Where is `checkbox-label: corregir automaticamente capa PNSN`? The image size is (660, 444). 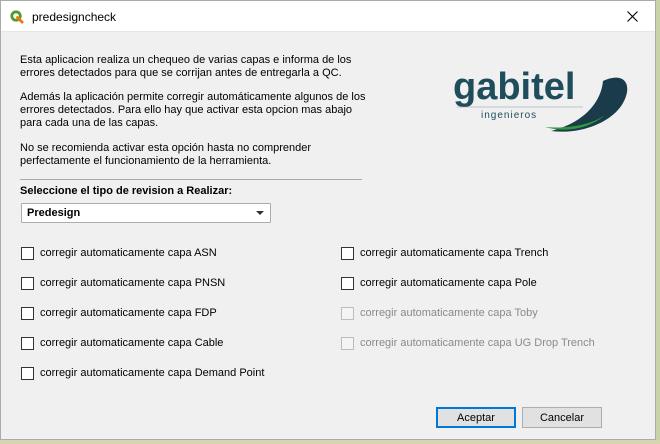 checkbox-label: corregir automaticamente capa PNSN is located at coordinates (133, 283).